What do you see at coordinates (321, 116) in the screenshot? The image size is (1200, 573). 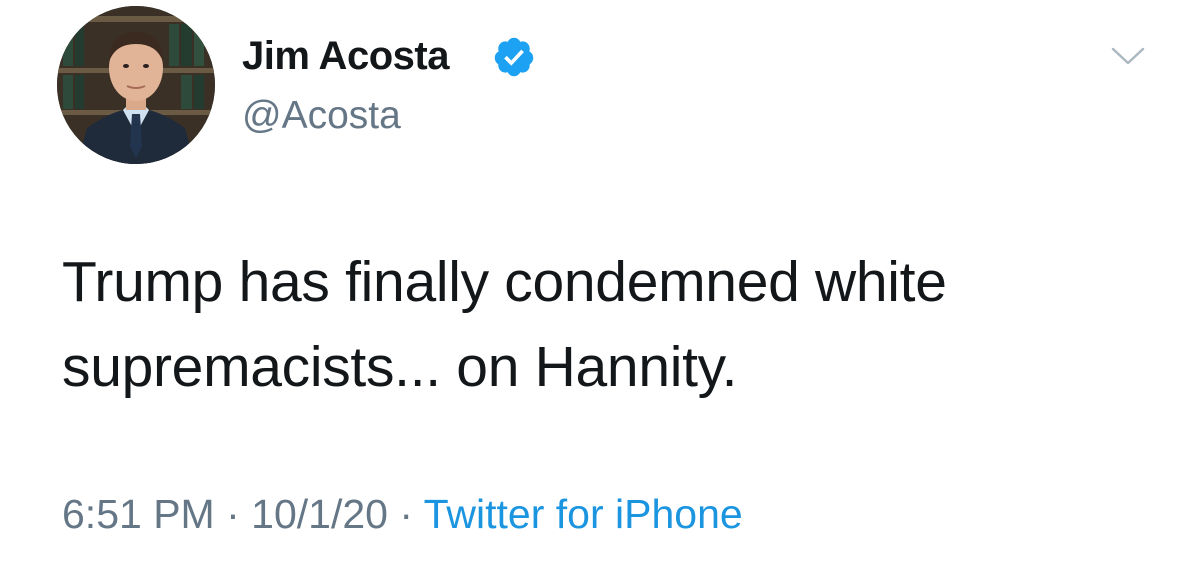 I see `user-handle: @Acosta` at bounding box center [321, 116].